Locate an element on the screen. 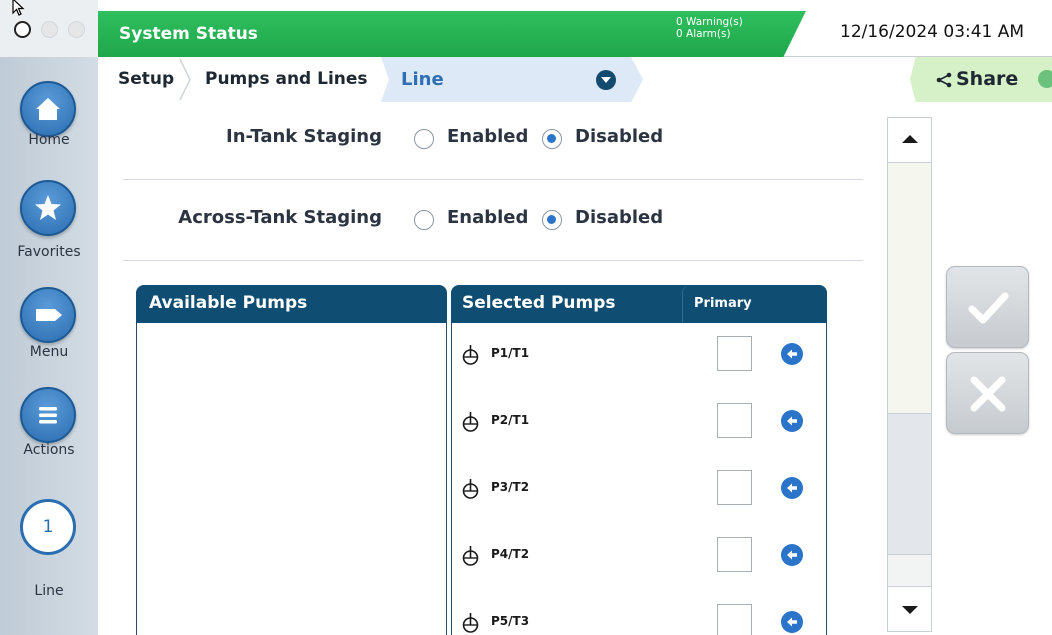 Image resolution: width=1052 pixels, height=635 pixels. window-close-dot is located at coordinates (22, 29).